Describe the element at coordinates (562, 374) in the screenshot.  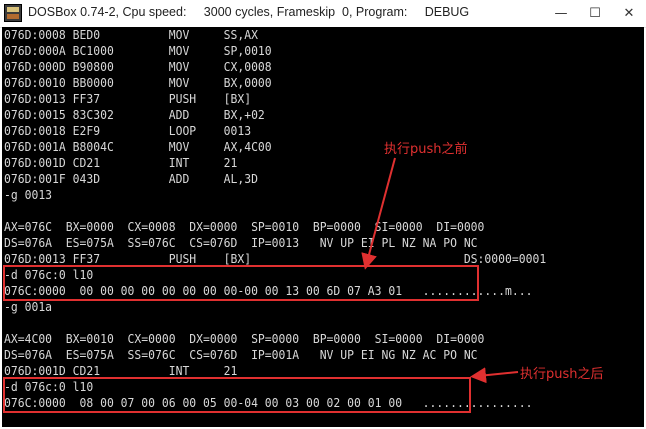
I see `annotation-after-push: 执行push之后` at that location.